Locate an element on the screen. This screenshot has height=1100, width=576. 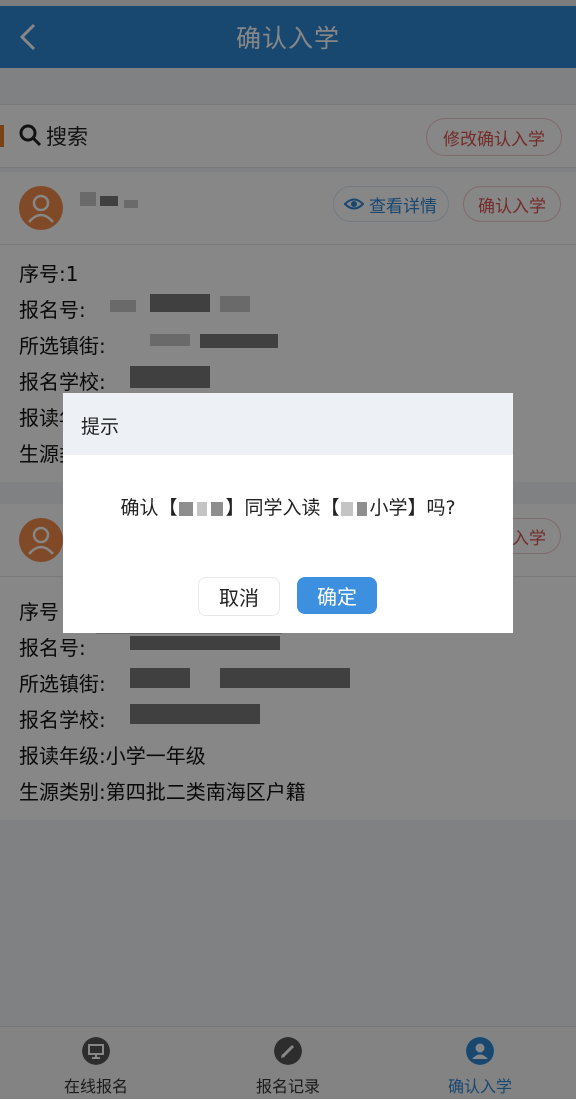
message-part: 确认【 is located at coordinates (149, 508).